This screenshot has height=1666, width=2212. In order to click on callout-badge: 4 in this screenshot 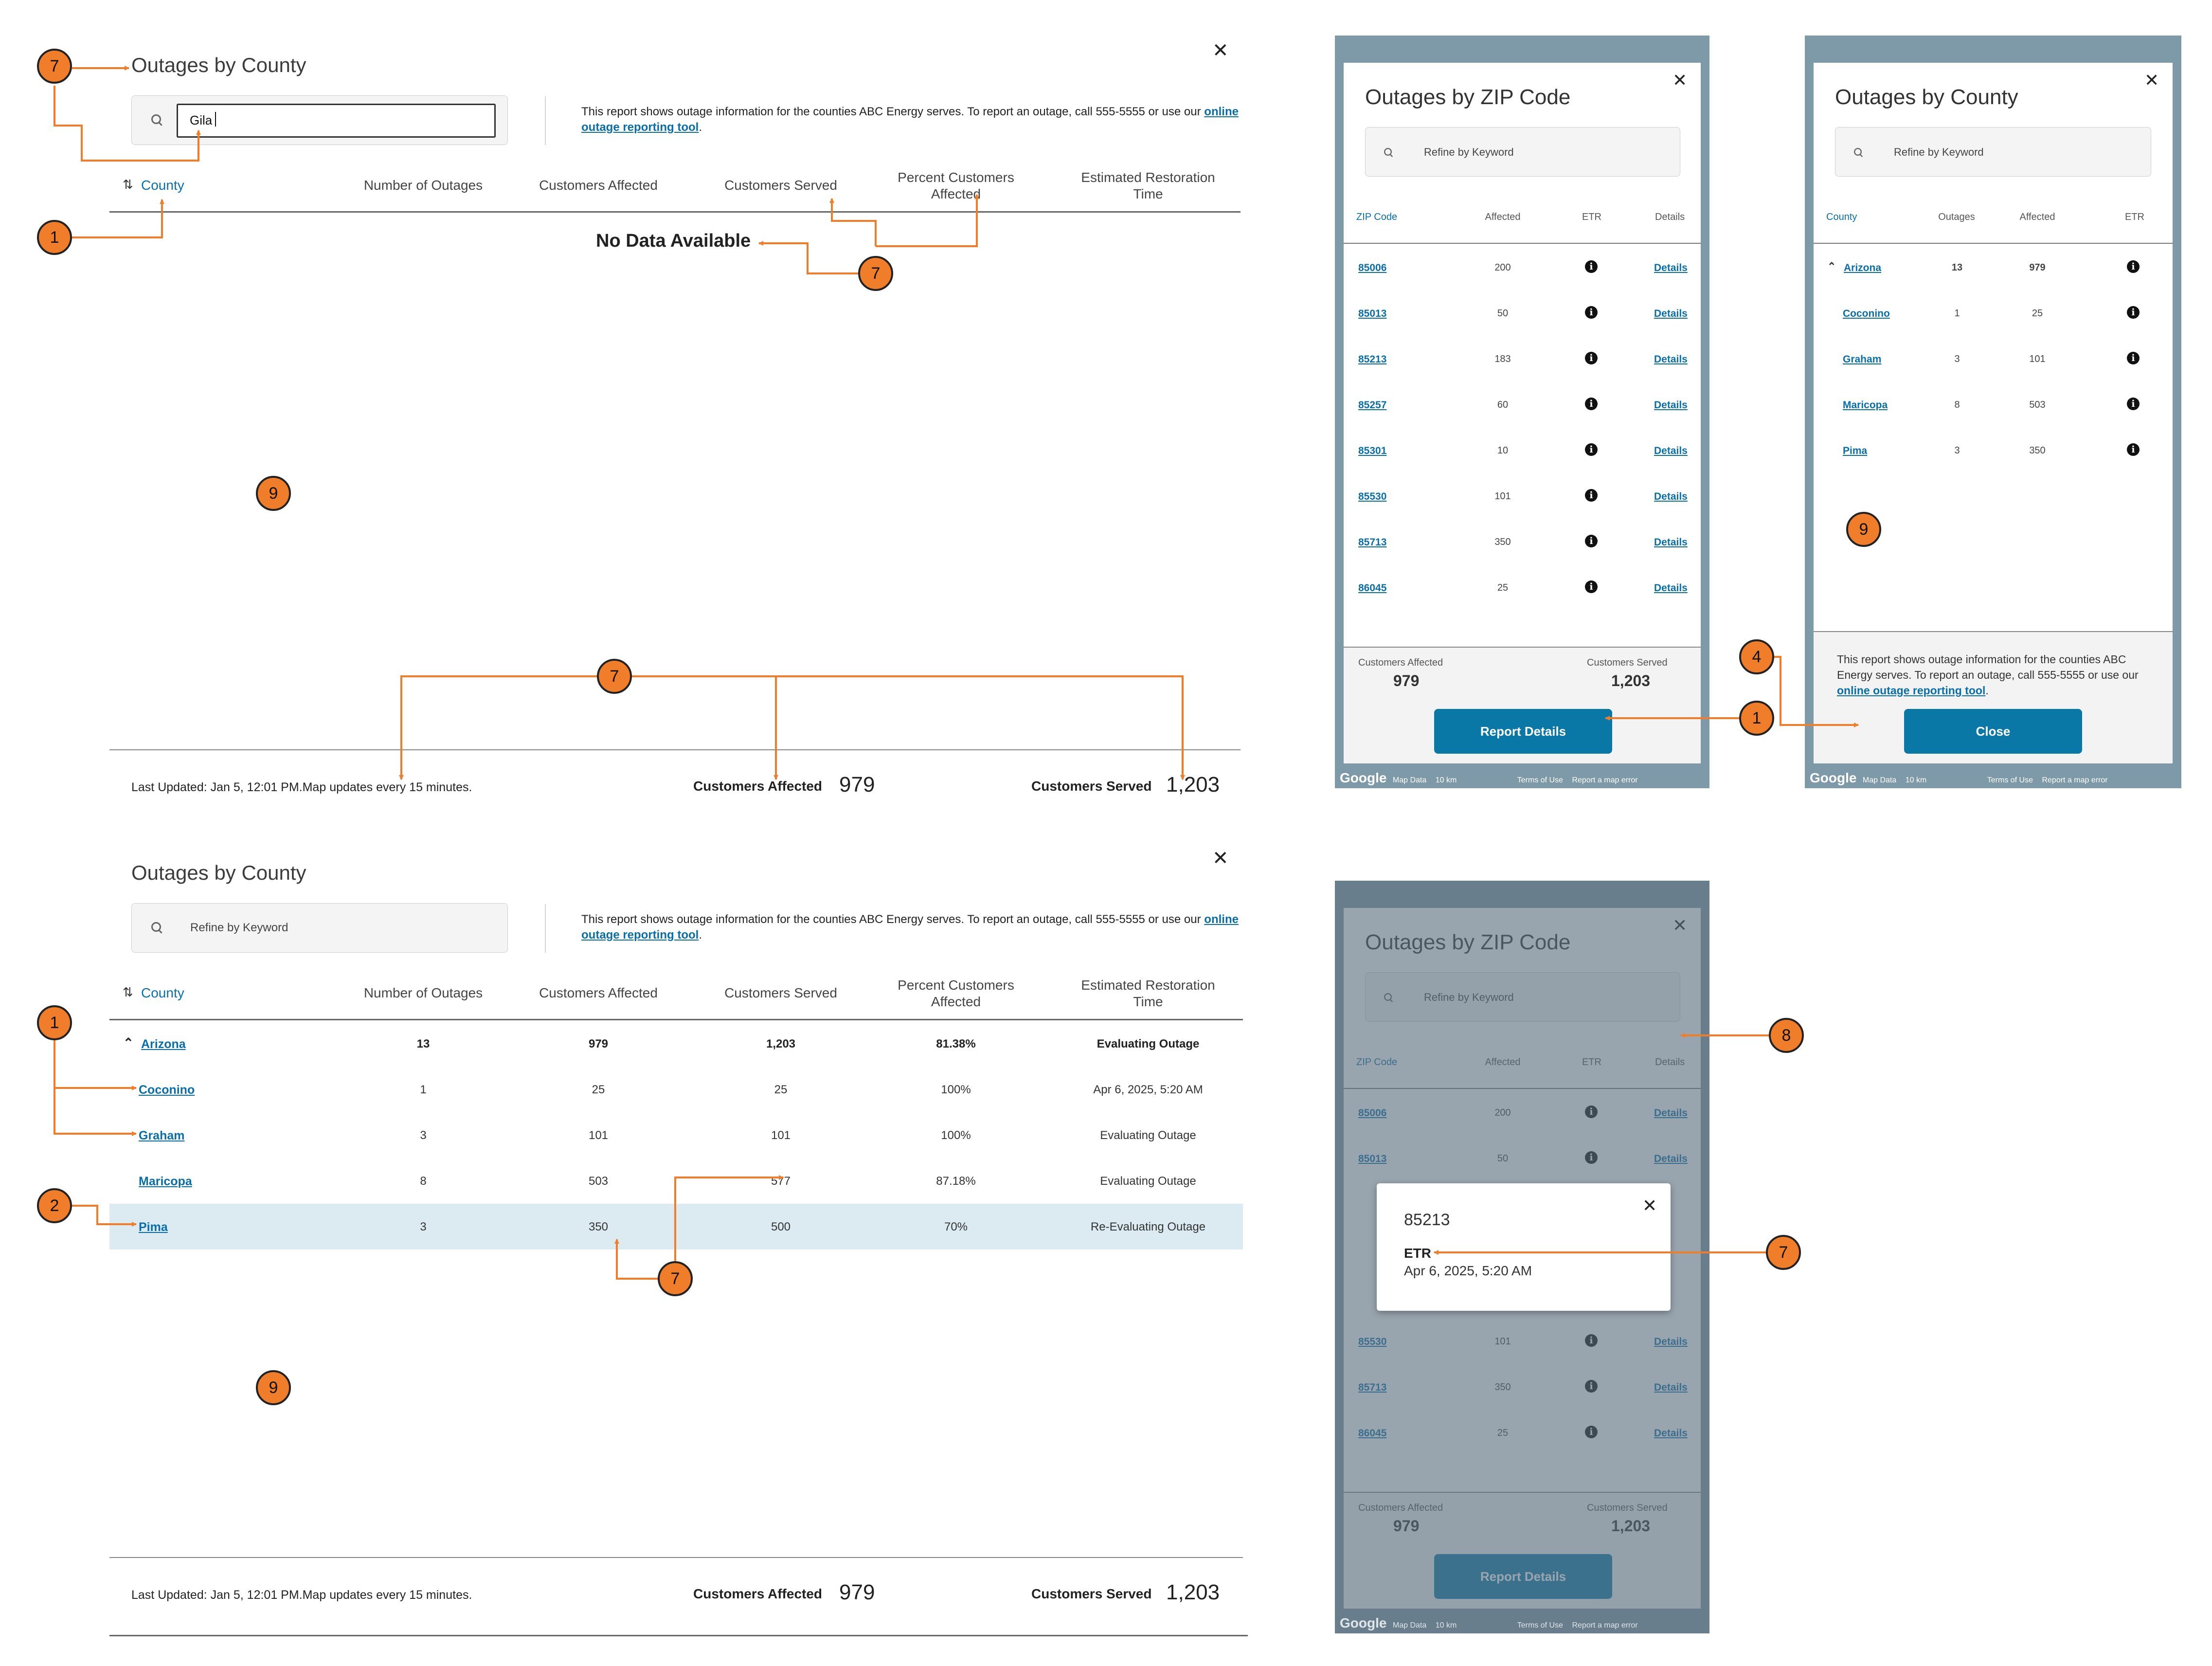, I will do `click(1757, 656)`.